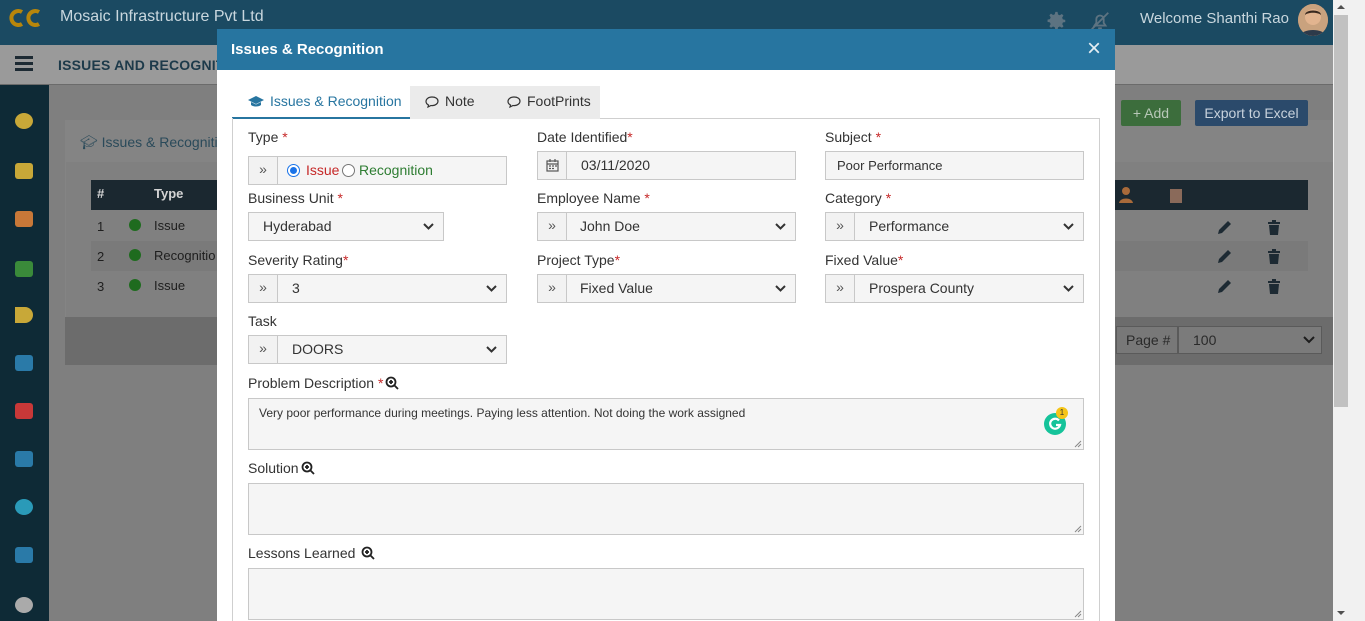 The width and height of the screenshot is (1365, 621). I want to click on type-radio-group: » Issue Recognition, so click(377, 170).